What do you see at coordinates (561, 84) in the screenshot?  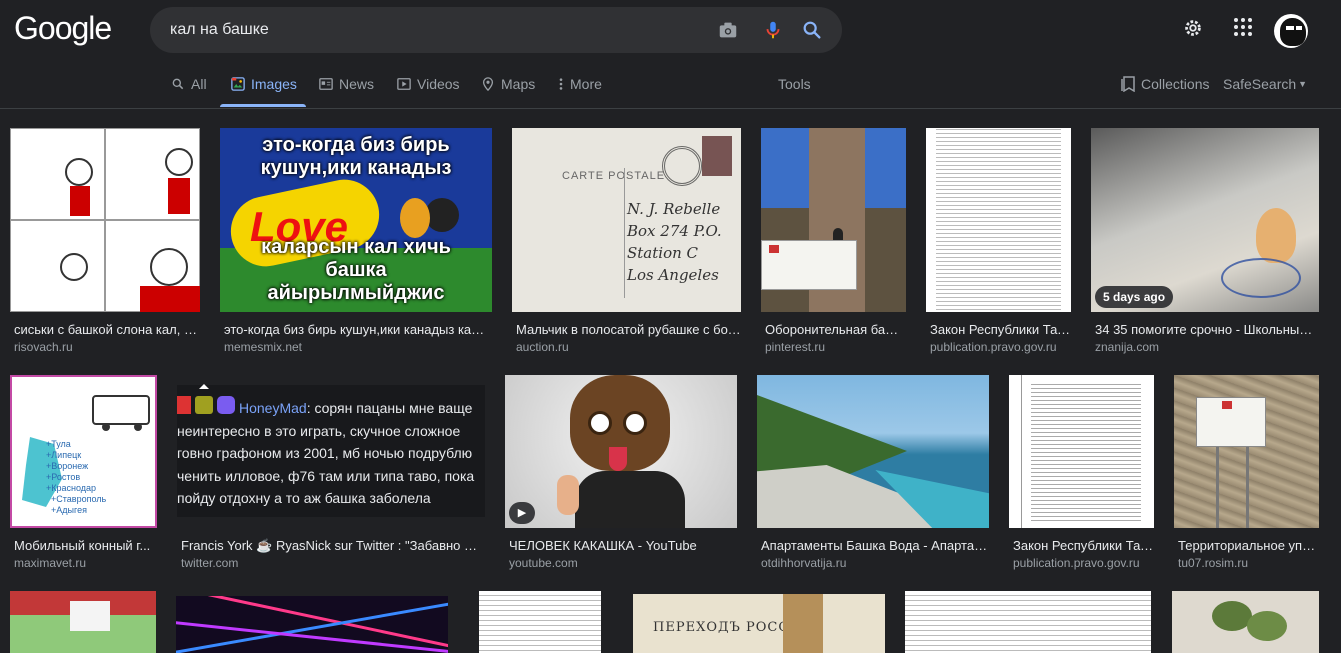 I see `kebab-icon` at bounding box center [561, 84].